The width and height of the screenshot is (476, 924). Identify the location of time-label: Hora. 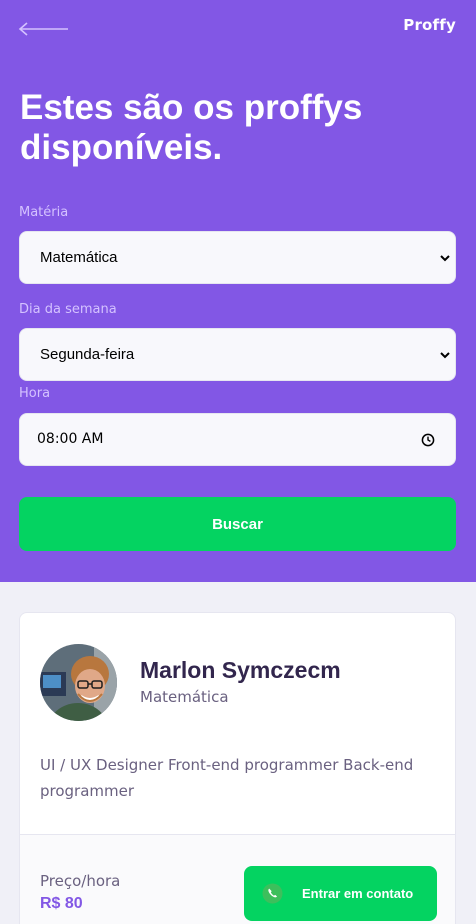
(35, 393).